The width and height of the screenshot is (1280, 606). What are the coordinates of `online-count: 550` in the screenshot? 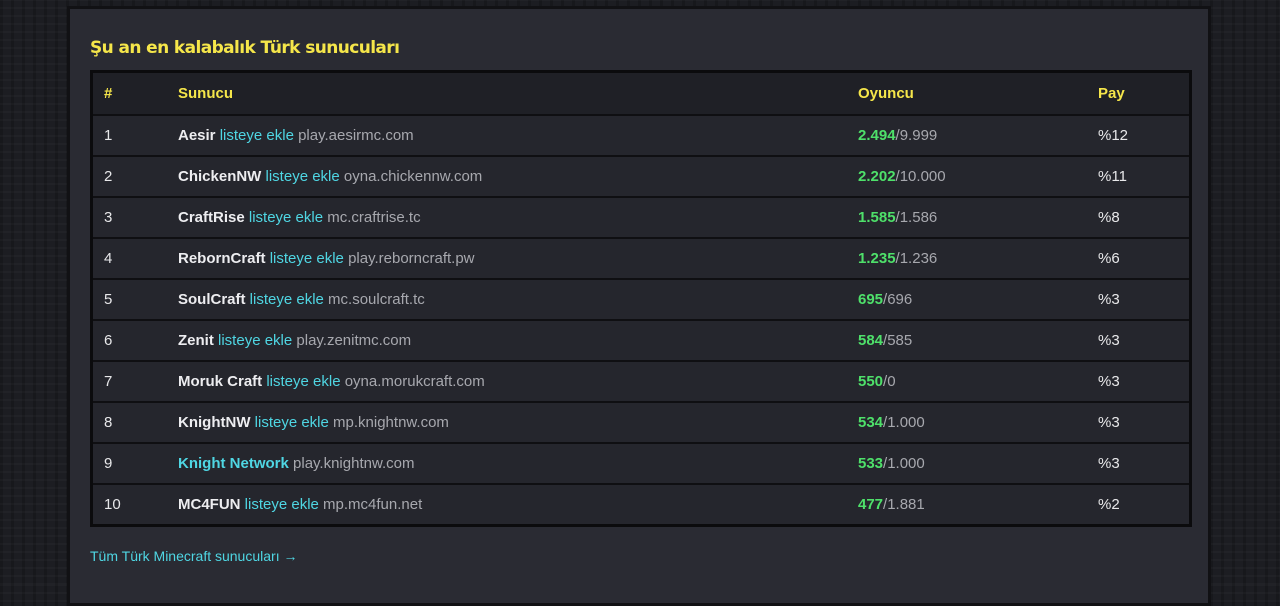 It's located at (871, 381).